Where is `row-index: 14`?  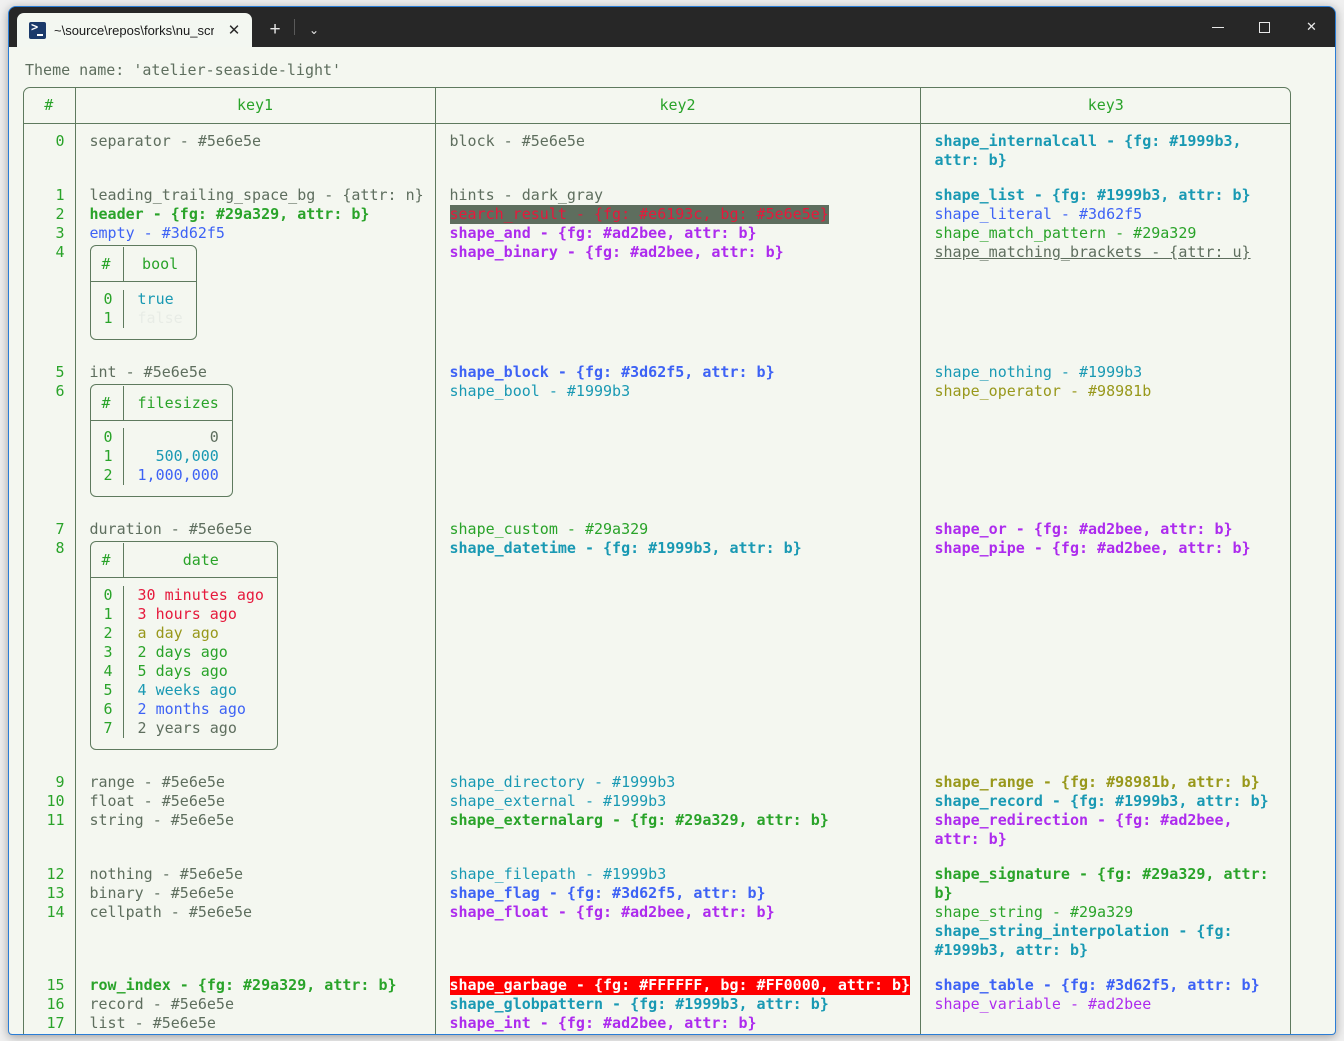
row-index: 14 is located at coordinates (55, 911).